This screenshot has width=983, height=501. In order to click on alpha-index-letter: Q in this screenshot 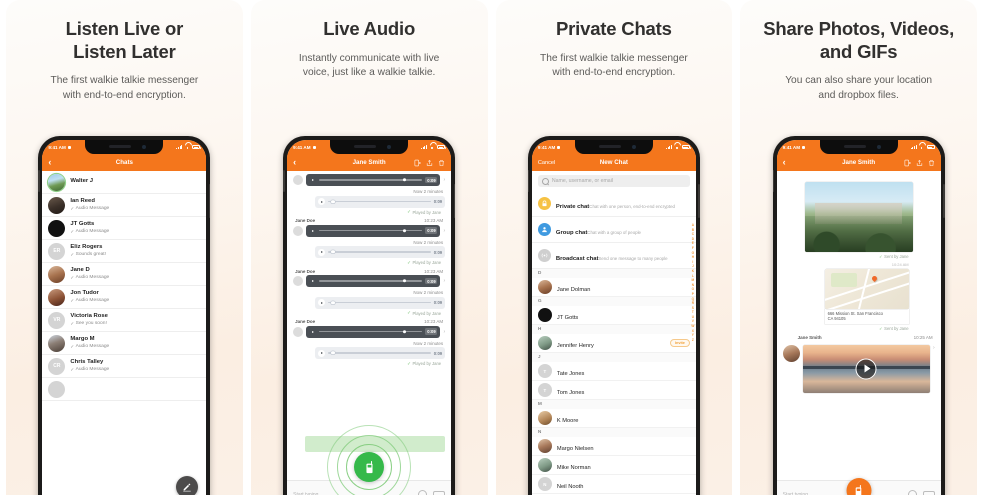, I will do `click(693, 299)`.